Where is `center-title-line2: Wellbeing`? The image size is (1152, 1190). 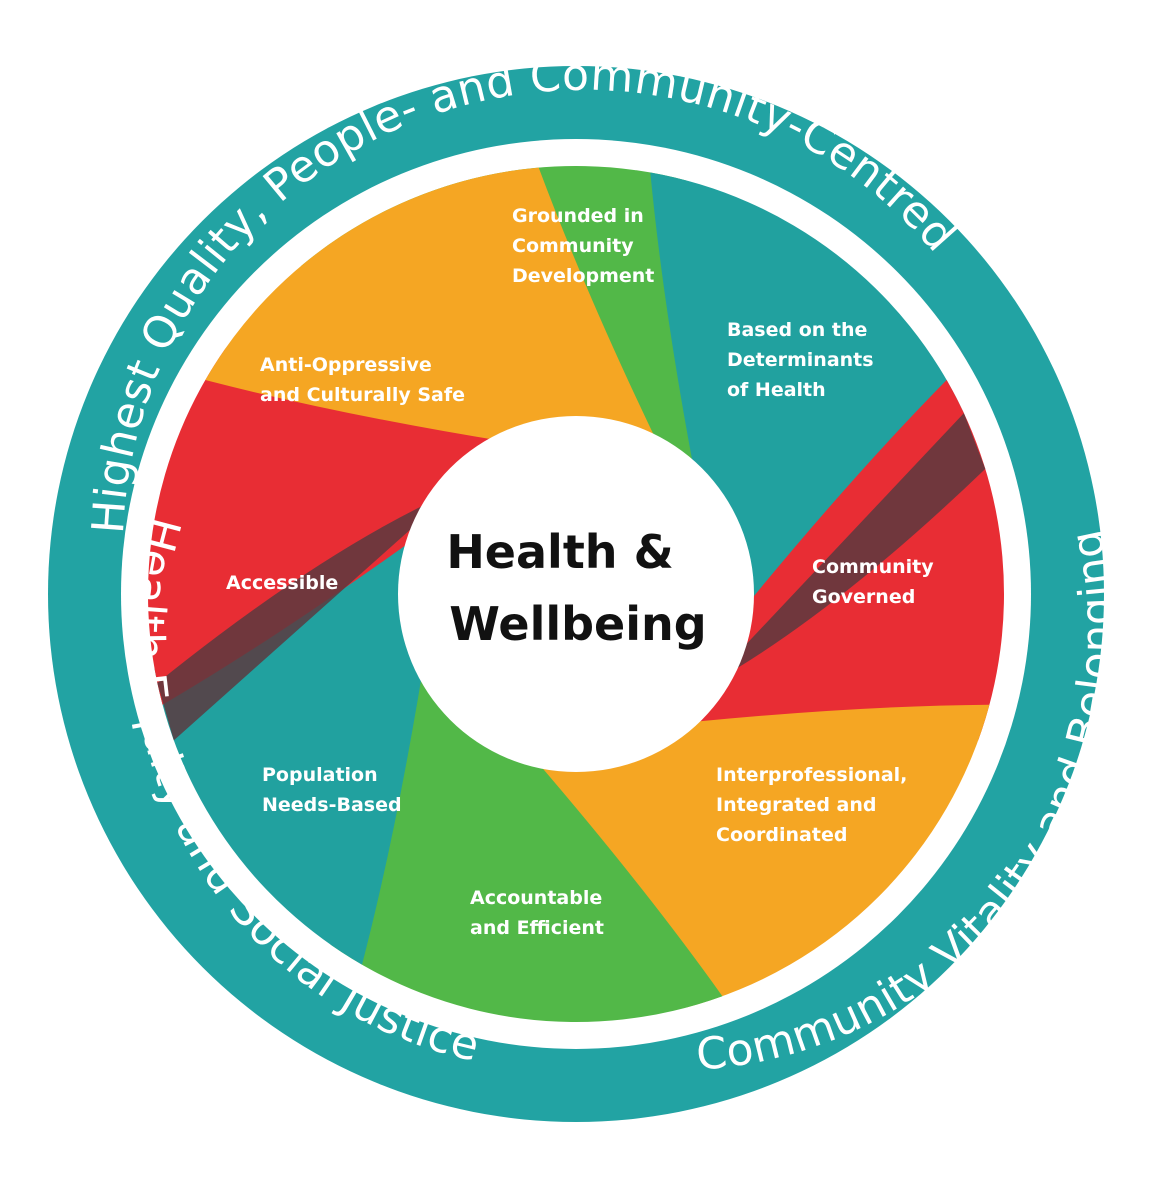 center-title-line2: Wellbeing is located at coordinates (577, 624).